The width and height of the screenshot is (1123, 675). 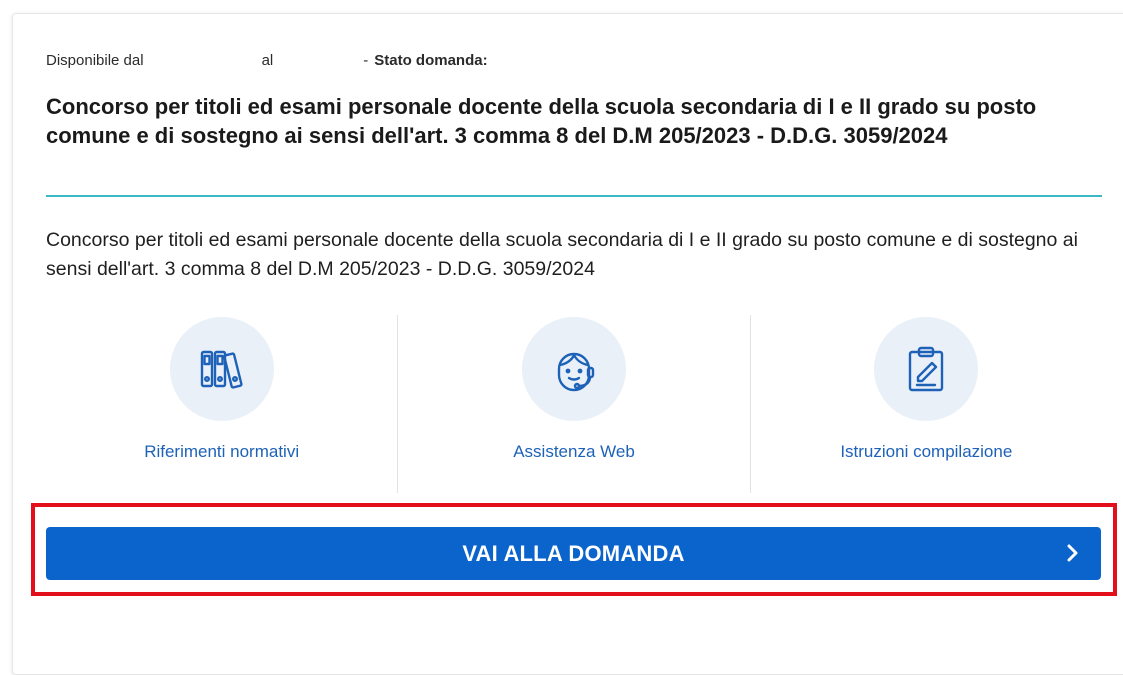 I want to click on availability-status-line: Disponibile dal al - Stato domanda:, so click(x=267, y=60).